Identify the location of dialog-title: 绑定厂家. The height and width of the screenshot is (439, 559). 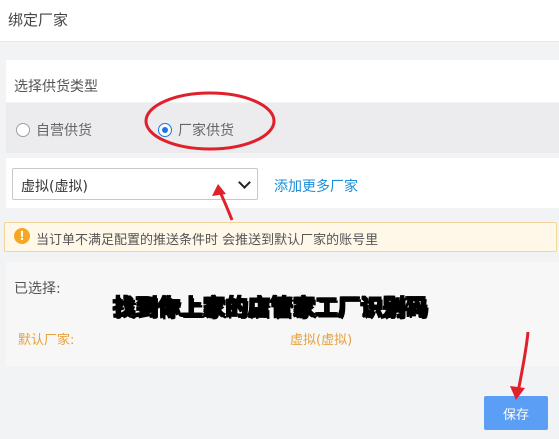
(38, 20).